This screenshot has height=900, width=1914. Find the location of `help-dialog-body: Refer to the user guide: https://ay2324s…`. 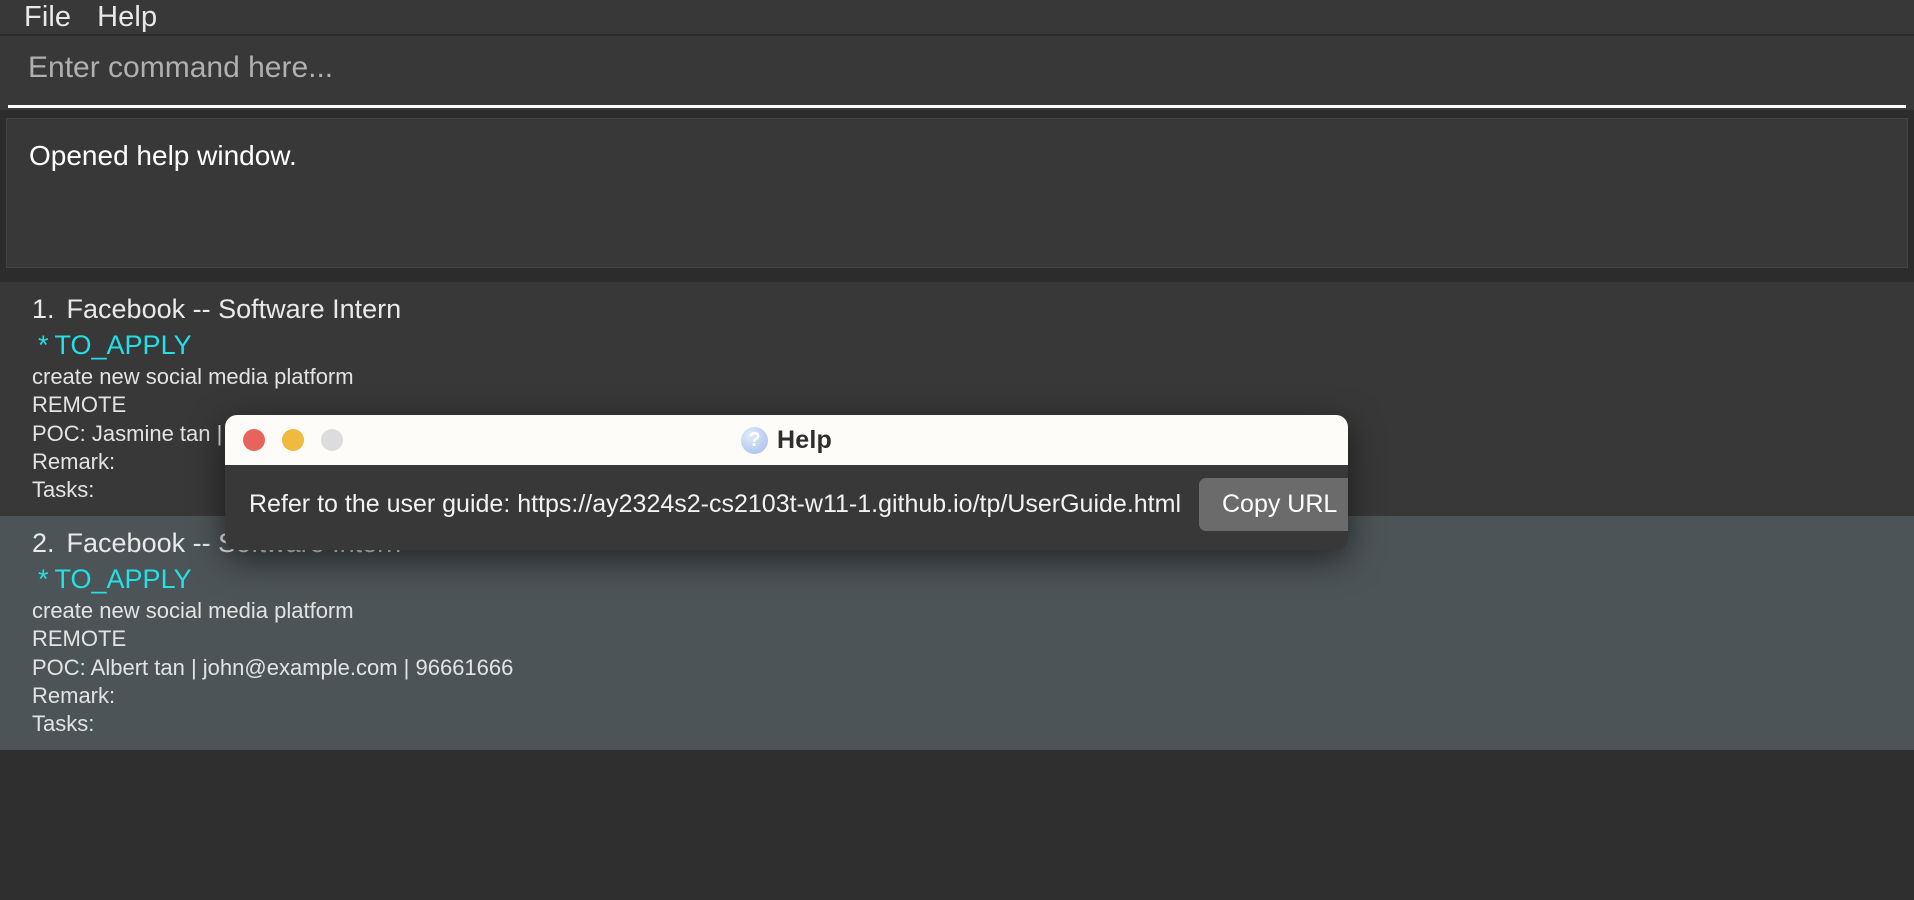

help-dialog-body: Refer to the user guide: https://ay2324s… is located at coordinates (786, 507).